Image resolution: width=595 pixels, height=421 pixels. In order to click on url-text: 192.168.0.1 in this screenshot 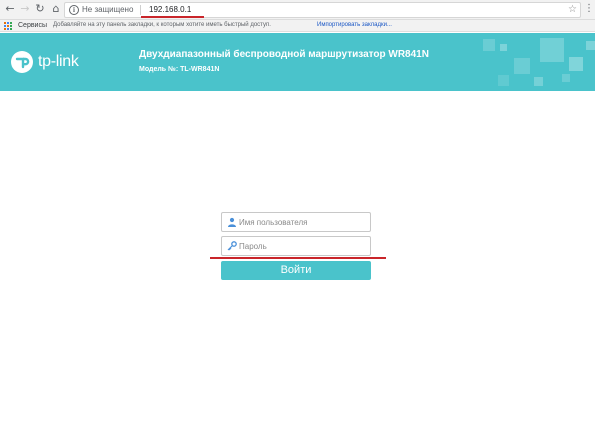, I will do `click(170, 10)`.